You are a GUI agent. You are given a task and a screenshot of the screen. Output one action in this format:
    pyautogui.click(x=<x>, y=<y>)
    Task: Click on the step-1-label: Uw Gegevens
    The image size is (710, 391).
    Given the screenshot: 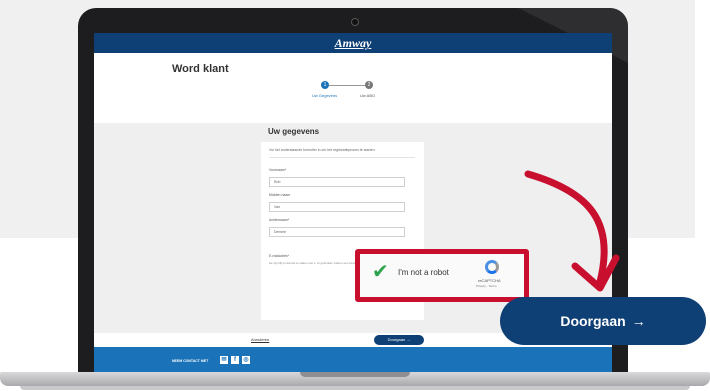 What is the action you would take?
    pyautogui.click(x=325, y=95)
    